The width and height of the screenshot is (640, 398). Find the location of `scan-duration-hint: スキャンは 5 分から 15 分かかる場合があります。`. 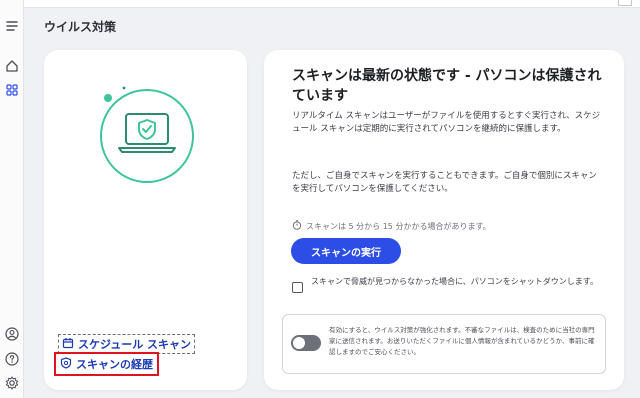

scan-duration-hint: スキャンは 5 分から 15 分かかる場合があります。 is located at coordinates (391, 226).